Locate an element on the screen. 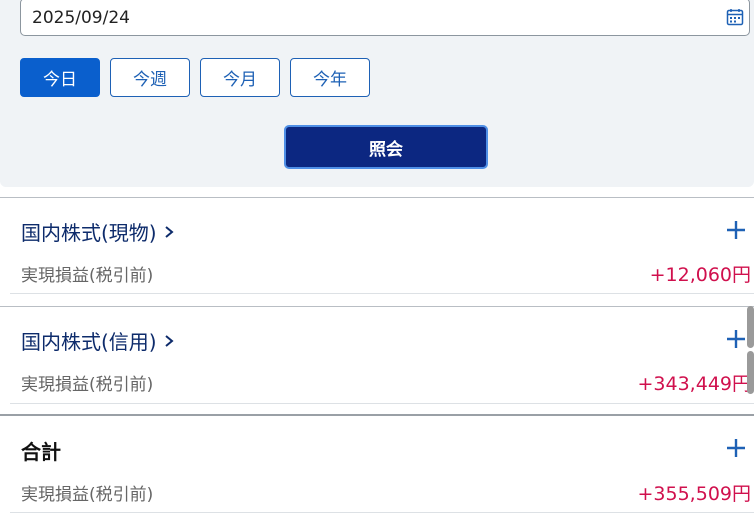 This screenshot has width=754, height=518. period-year-button: 今年 is located at coordinates (330, 77).